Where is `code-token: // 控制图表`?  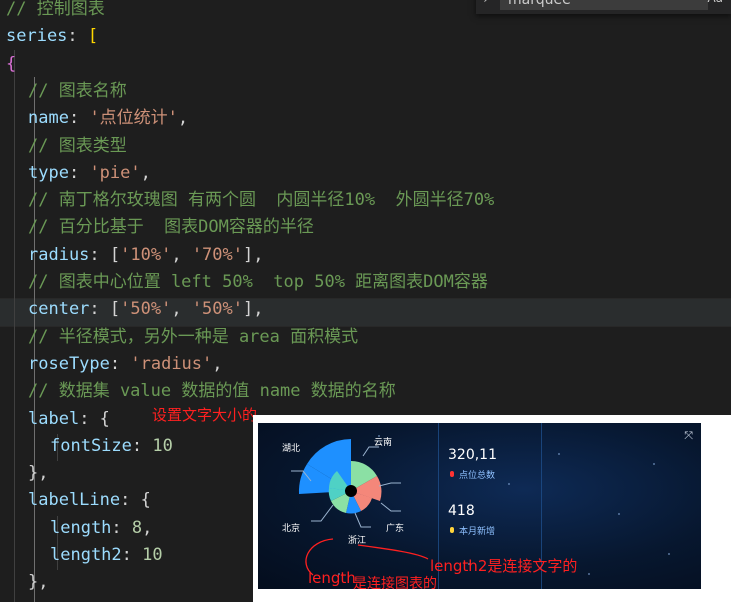 code-token: // 控制图表 is located at coordinates (55, 9).